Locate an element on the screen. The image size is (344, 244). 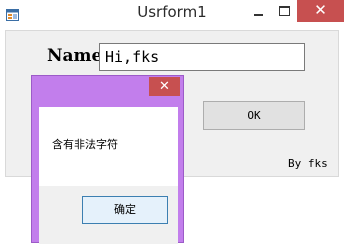
dialog-close-button: ✕ is located at coordinates (164, 86).